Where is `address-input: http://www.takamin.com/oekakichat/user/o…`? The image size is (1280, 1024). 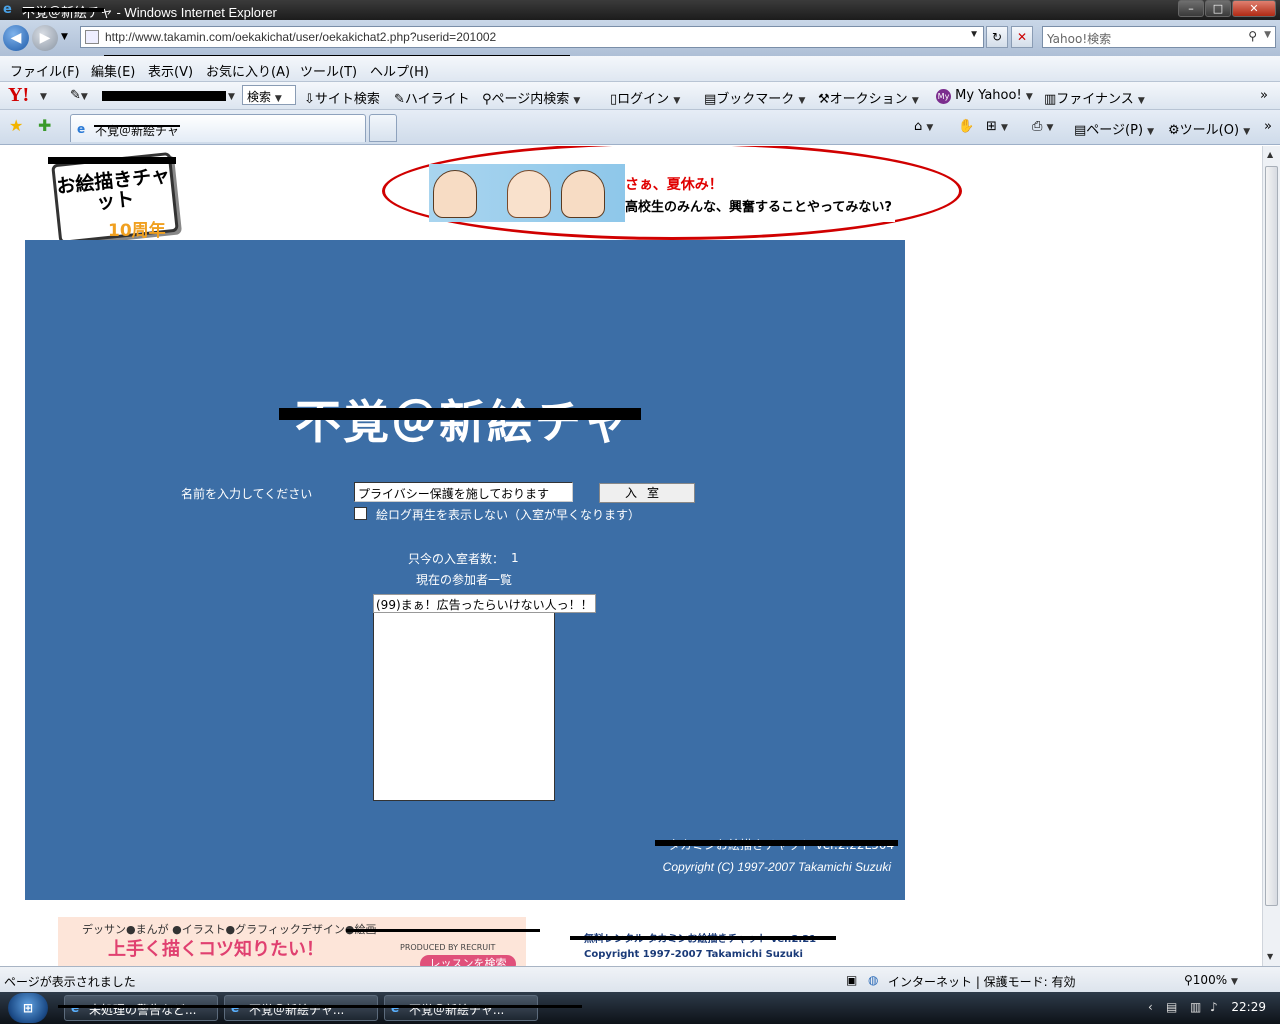
address-input: http://www.takamin.com/oekakichat/user/o… is located at coordinates (532, 37).